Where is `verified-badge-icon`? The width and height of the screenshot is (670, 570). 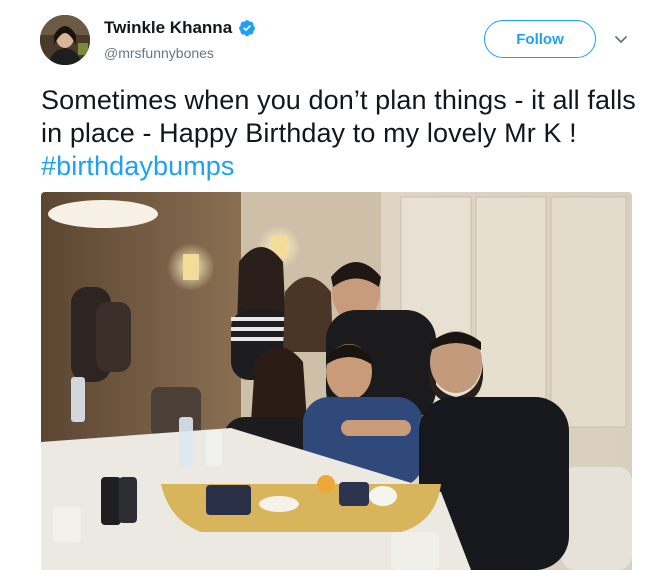
verified-badge-icon is located at coordinates (247, 28).